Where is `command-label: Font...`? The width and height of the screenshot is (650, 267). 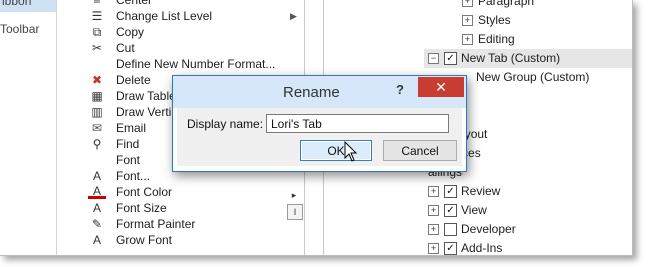
command-label: Font... is located at coordinates (133, 176).